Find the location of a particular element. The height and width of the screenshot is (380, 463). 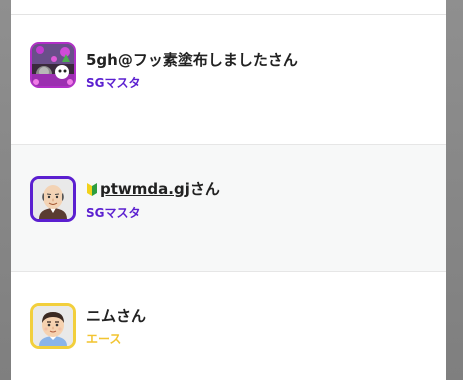

member-name-text: ニム is located at coordinates (101, 316).